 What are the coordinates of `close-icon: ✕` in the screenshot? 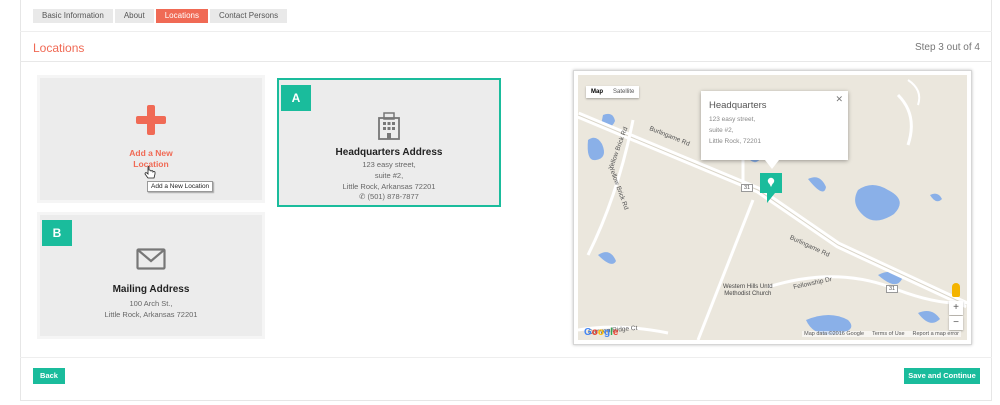 It's located at (839, 99).